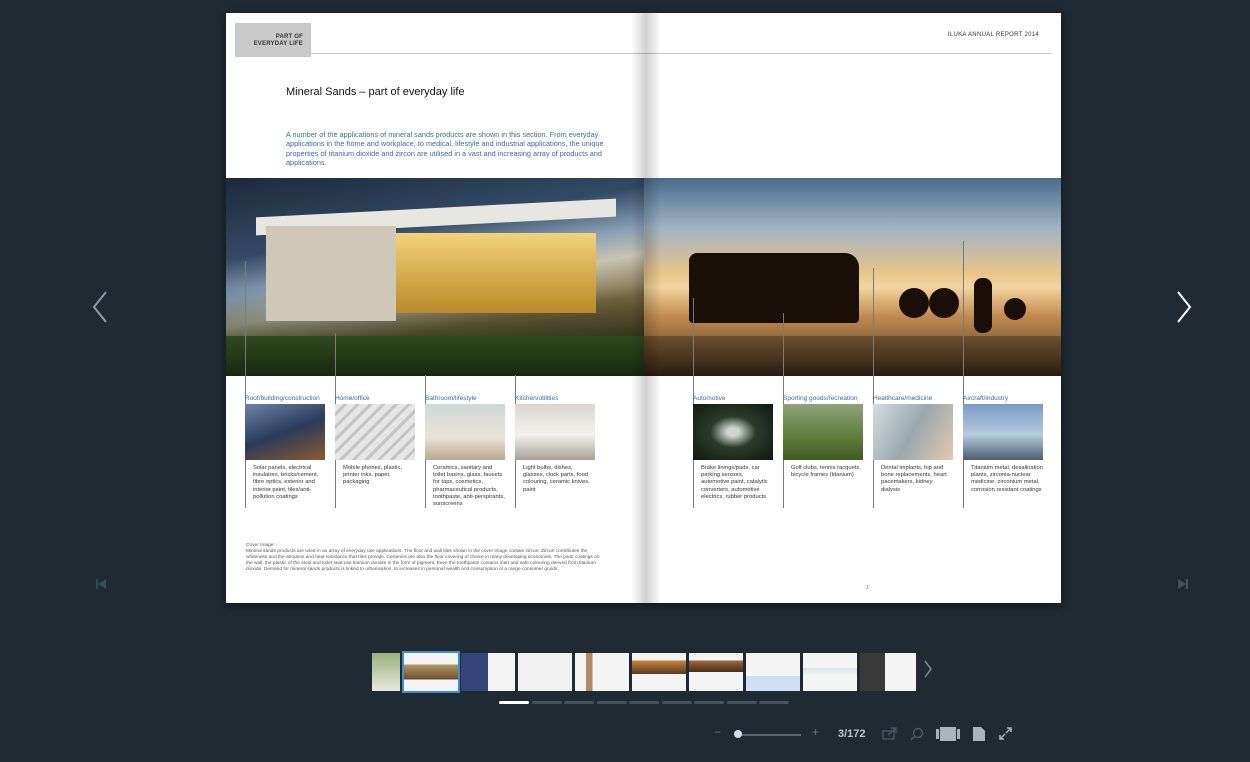 The width and height of the screenshot is (1250, 762). I want to click on golf-clubs-image, so click(823, 432).